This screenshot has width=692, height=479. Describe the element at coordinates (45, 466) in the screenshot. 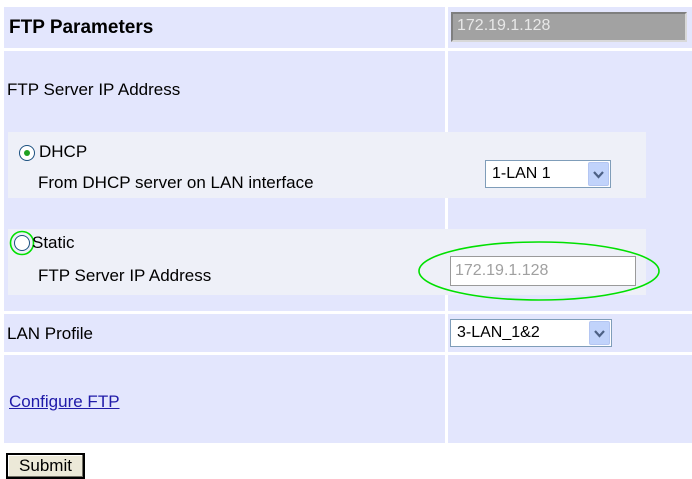

I see `submit-button: Submit` at that location.